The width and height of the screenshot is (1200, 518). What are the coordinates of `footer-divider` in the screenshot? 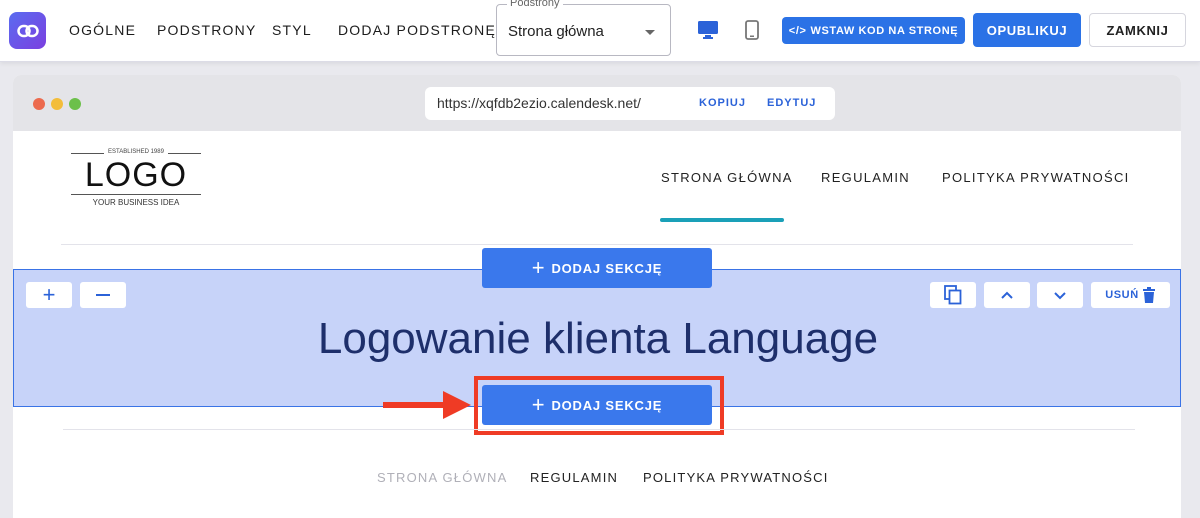 It's located at (599, 429).